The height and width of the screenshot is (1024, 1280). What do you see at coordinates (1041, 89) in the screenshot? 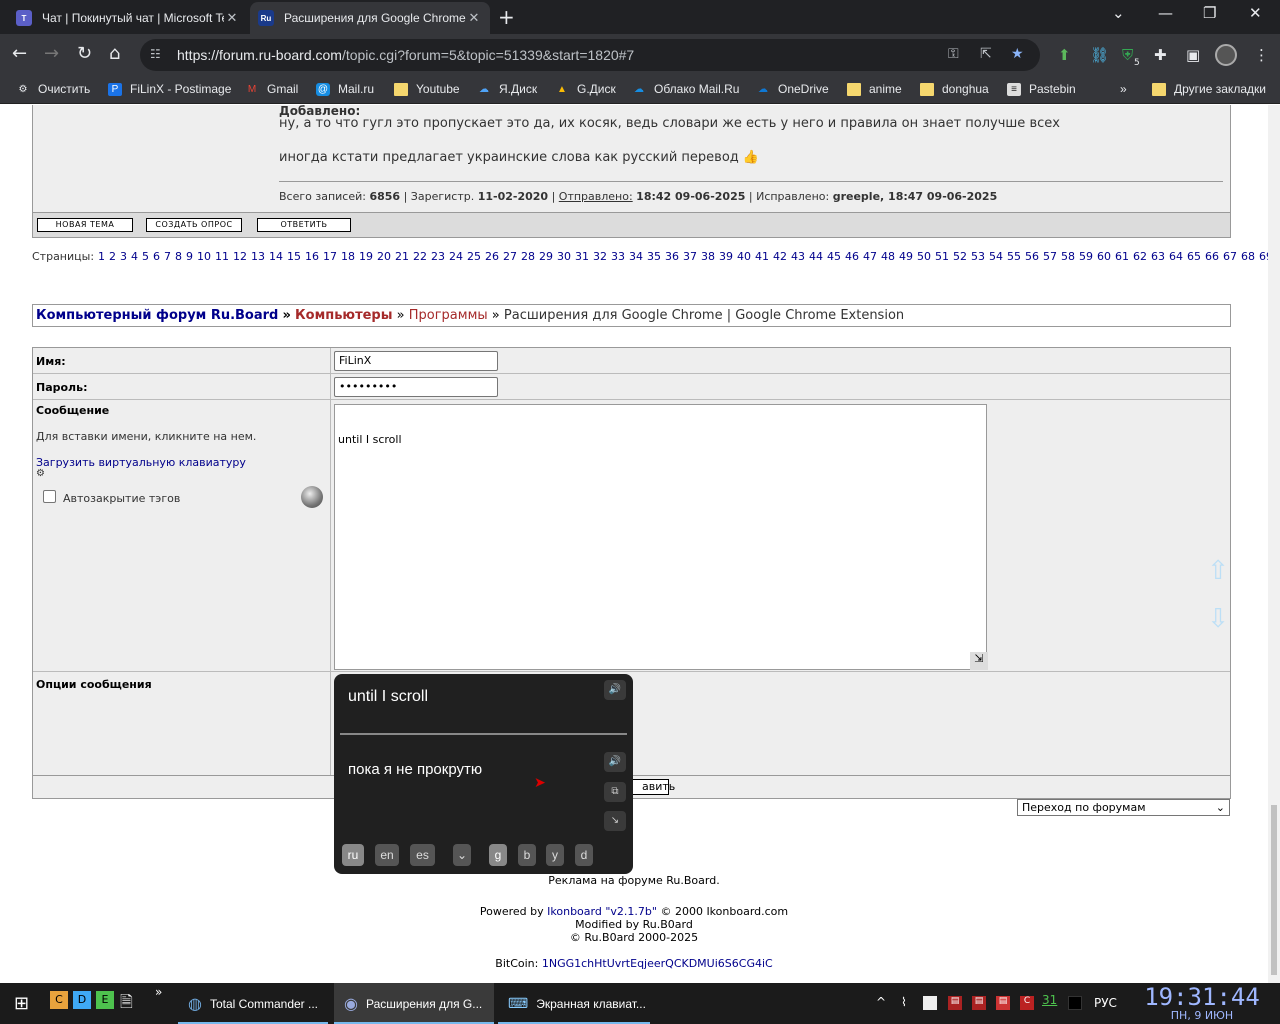
I see `bookmark-pastebin: ≡ Pastebin` at bounding box center [1041, 89].